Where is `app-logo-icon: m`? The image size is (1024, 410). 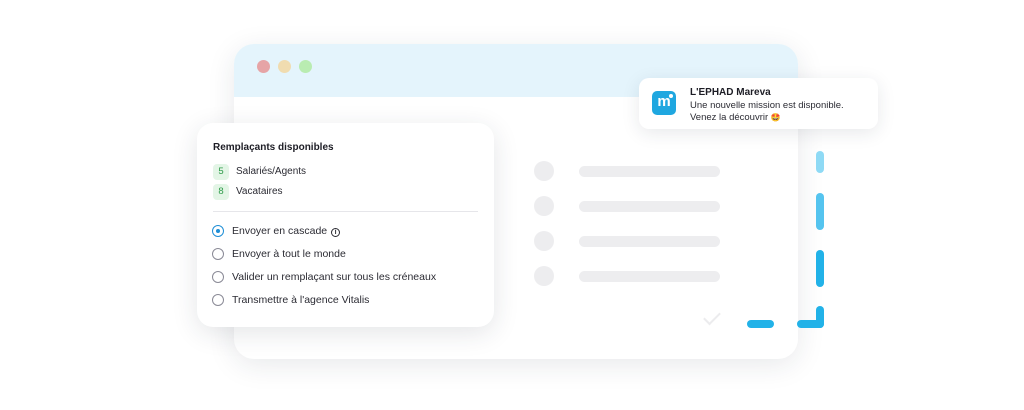
app-logo-icon: m is located at coordinates (664, 103).